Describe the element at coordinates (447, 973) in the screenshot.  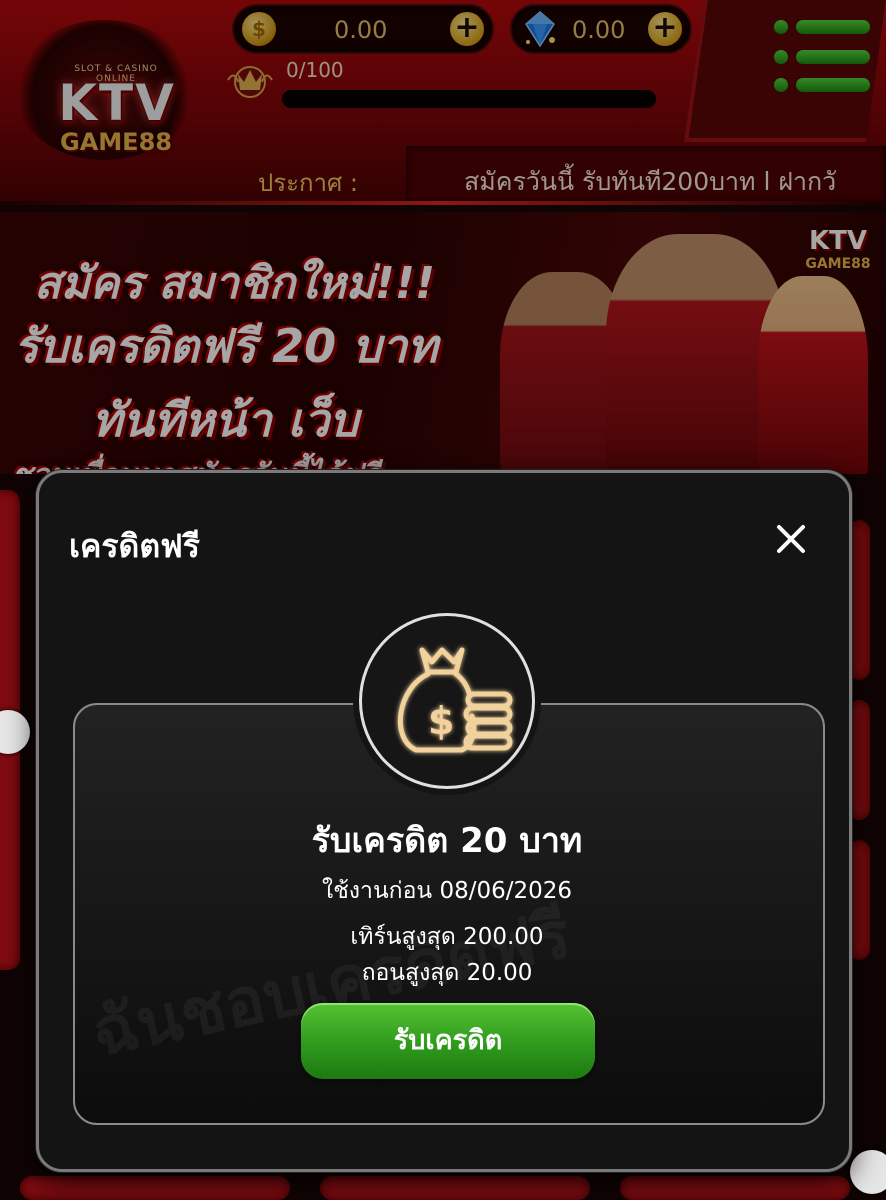
I see `reward-max-withdraw: ถอนสูงสุด 20.00` at that location.